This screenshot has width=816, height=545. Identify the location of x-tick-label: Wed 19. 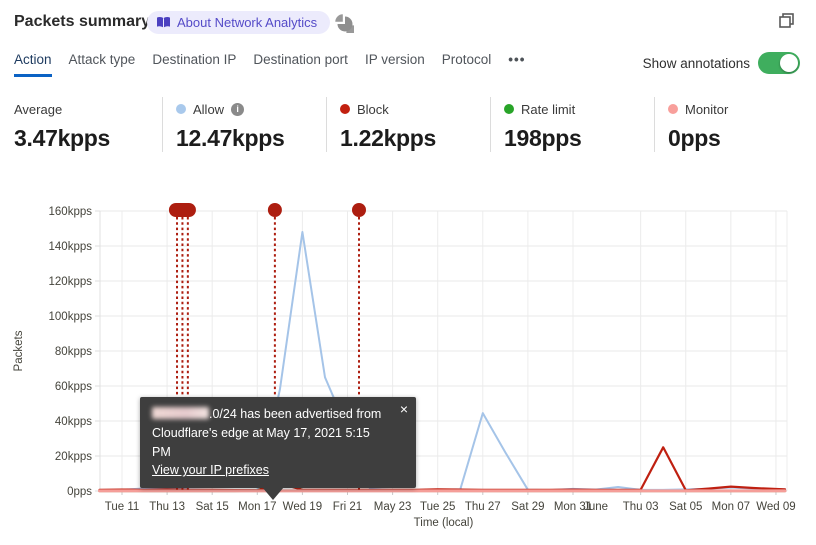
(302, 507).